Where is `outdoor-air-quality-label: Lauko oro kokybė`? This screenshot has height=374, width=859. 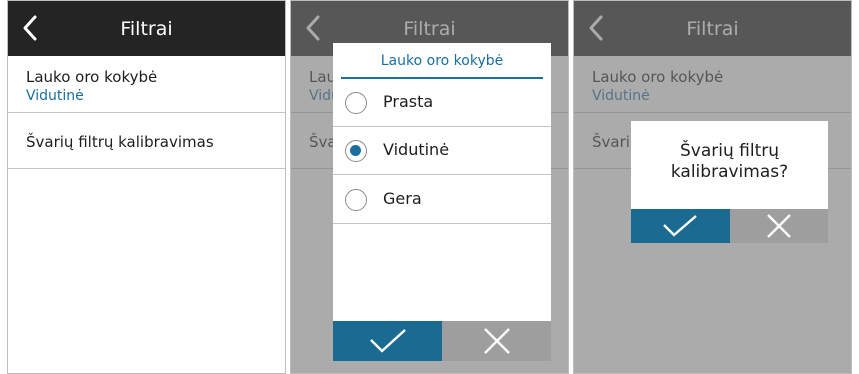 outdoor-air-quality-label: Lauko oro kokybė is located at coordinates (92, 77).